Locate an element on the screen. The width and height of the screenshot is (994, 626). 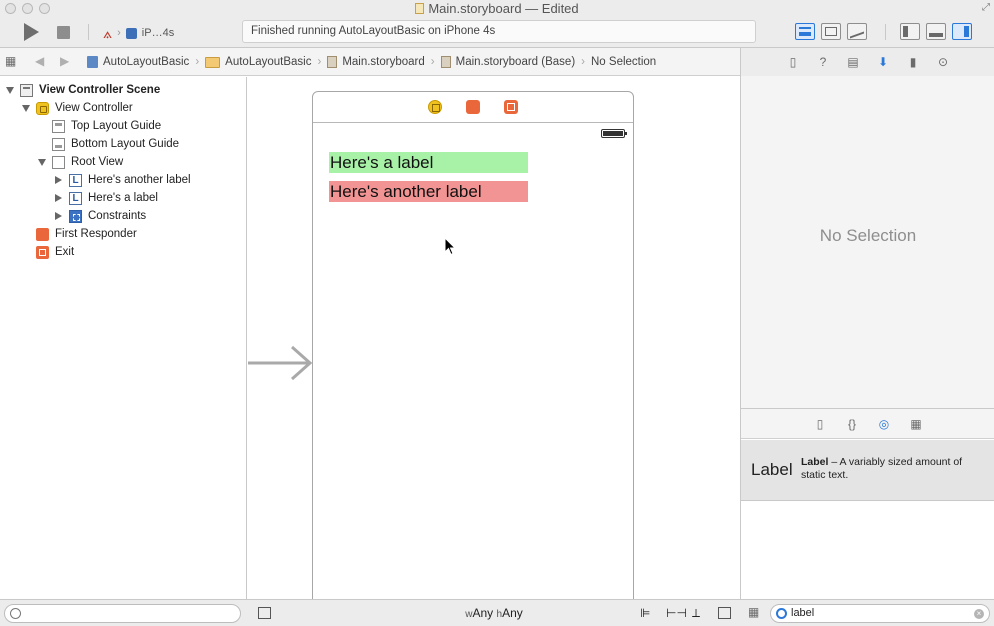
breadcrumb-label: Main.storyboard (Base) is located at coordinates (515, 62).